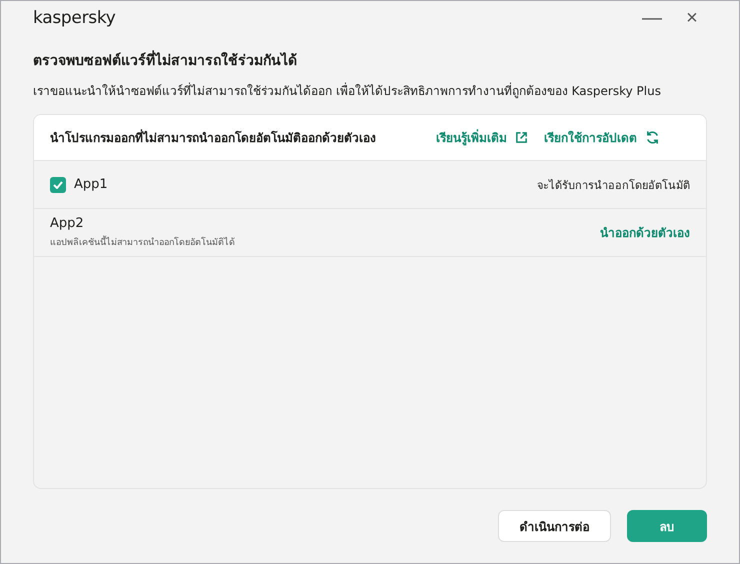  I want to click on dialog-title: ตรวจพบซอฟต์แวร์ที่ไม่สามารถใช้ร่วมกันได้, so click(370, 60).